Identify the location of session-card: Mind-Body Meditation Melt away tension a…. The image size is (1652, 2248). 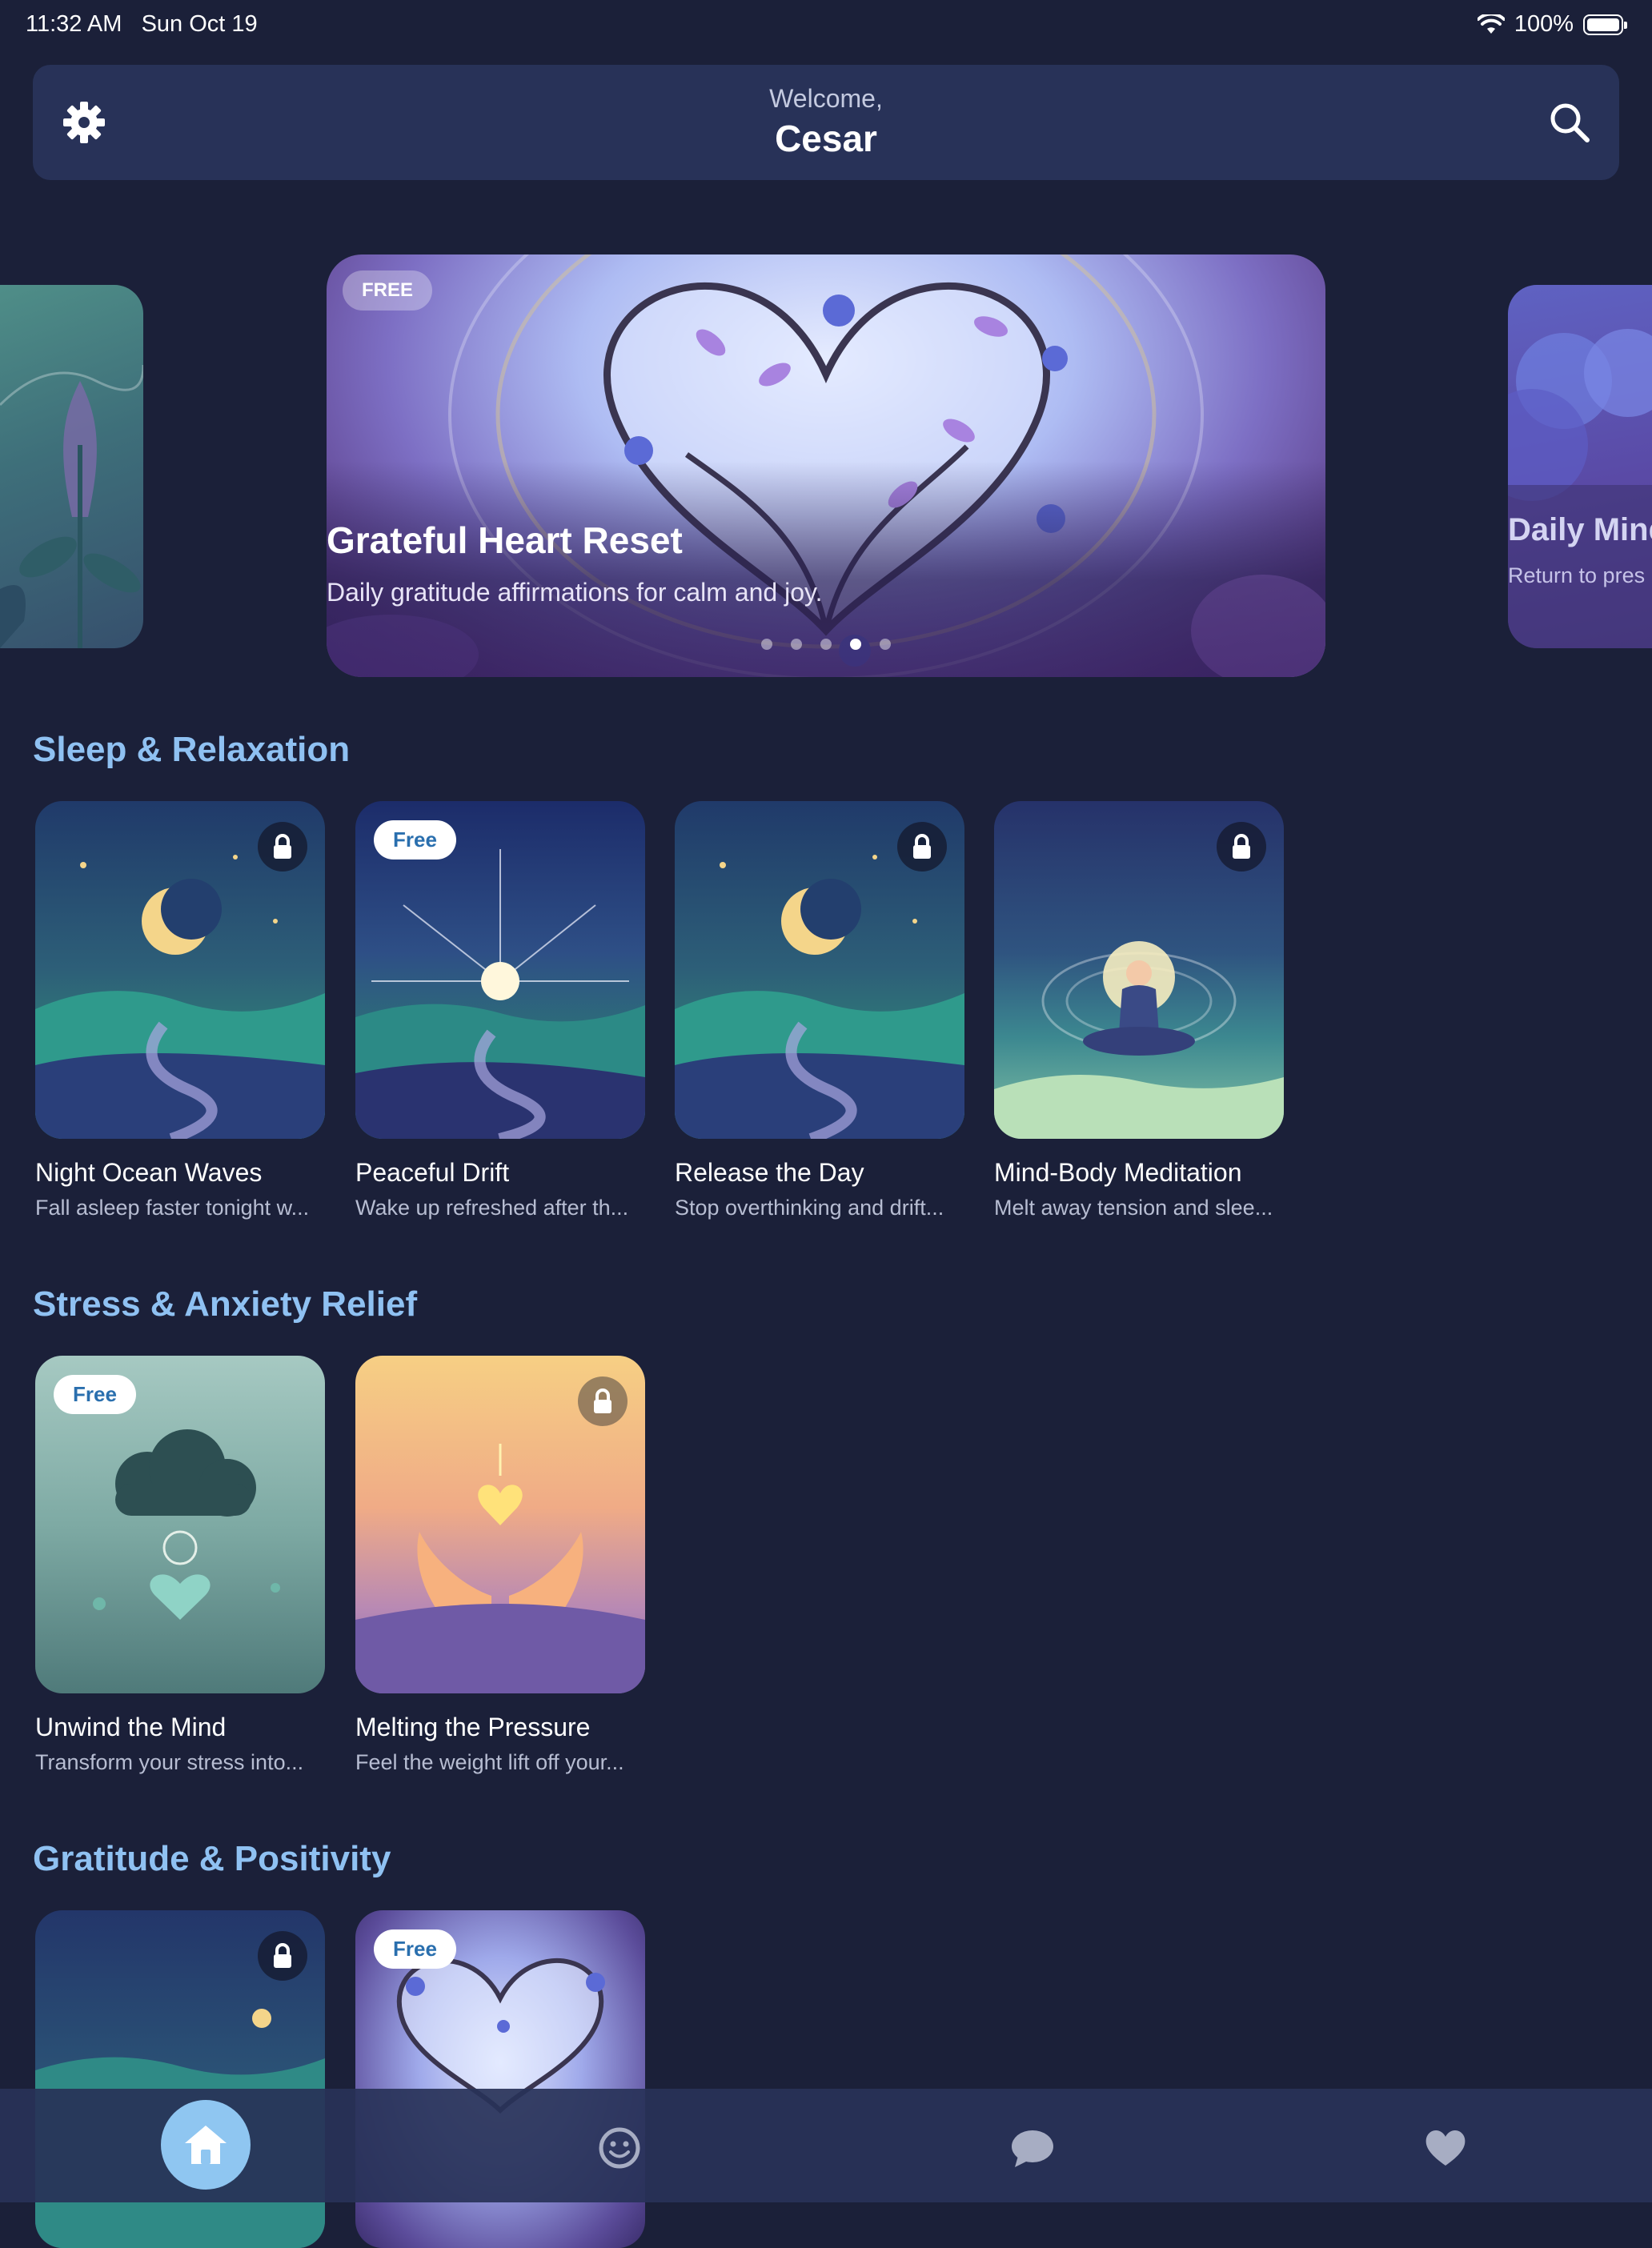
(1139, 1010).